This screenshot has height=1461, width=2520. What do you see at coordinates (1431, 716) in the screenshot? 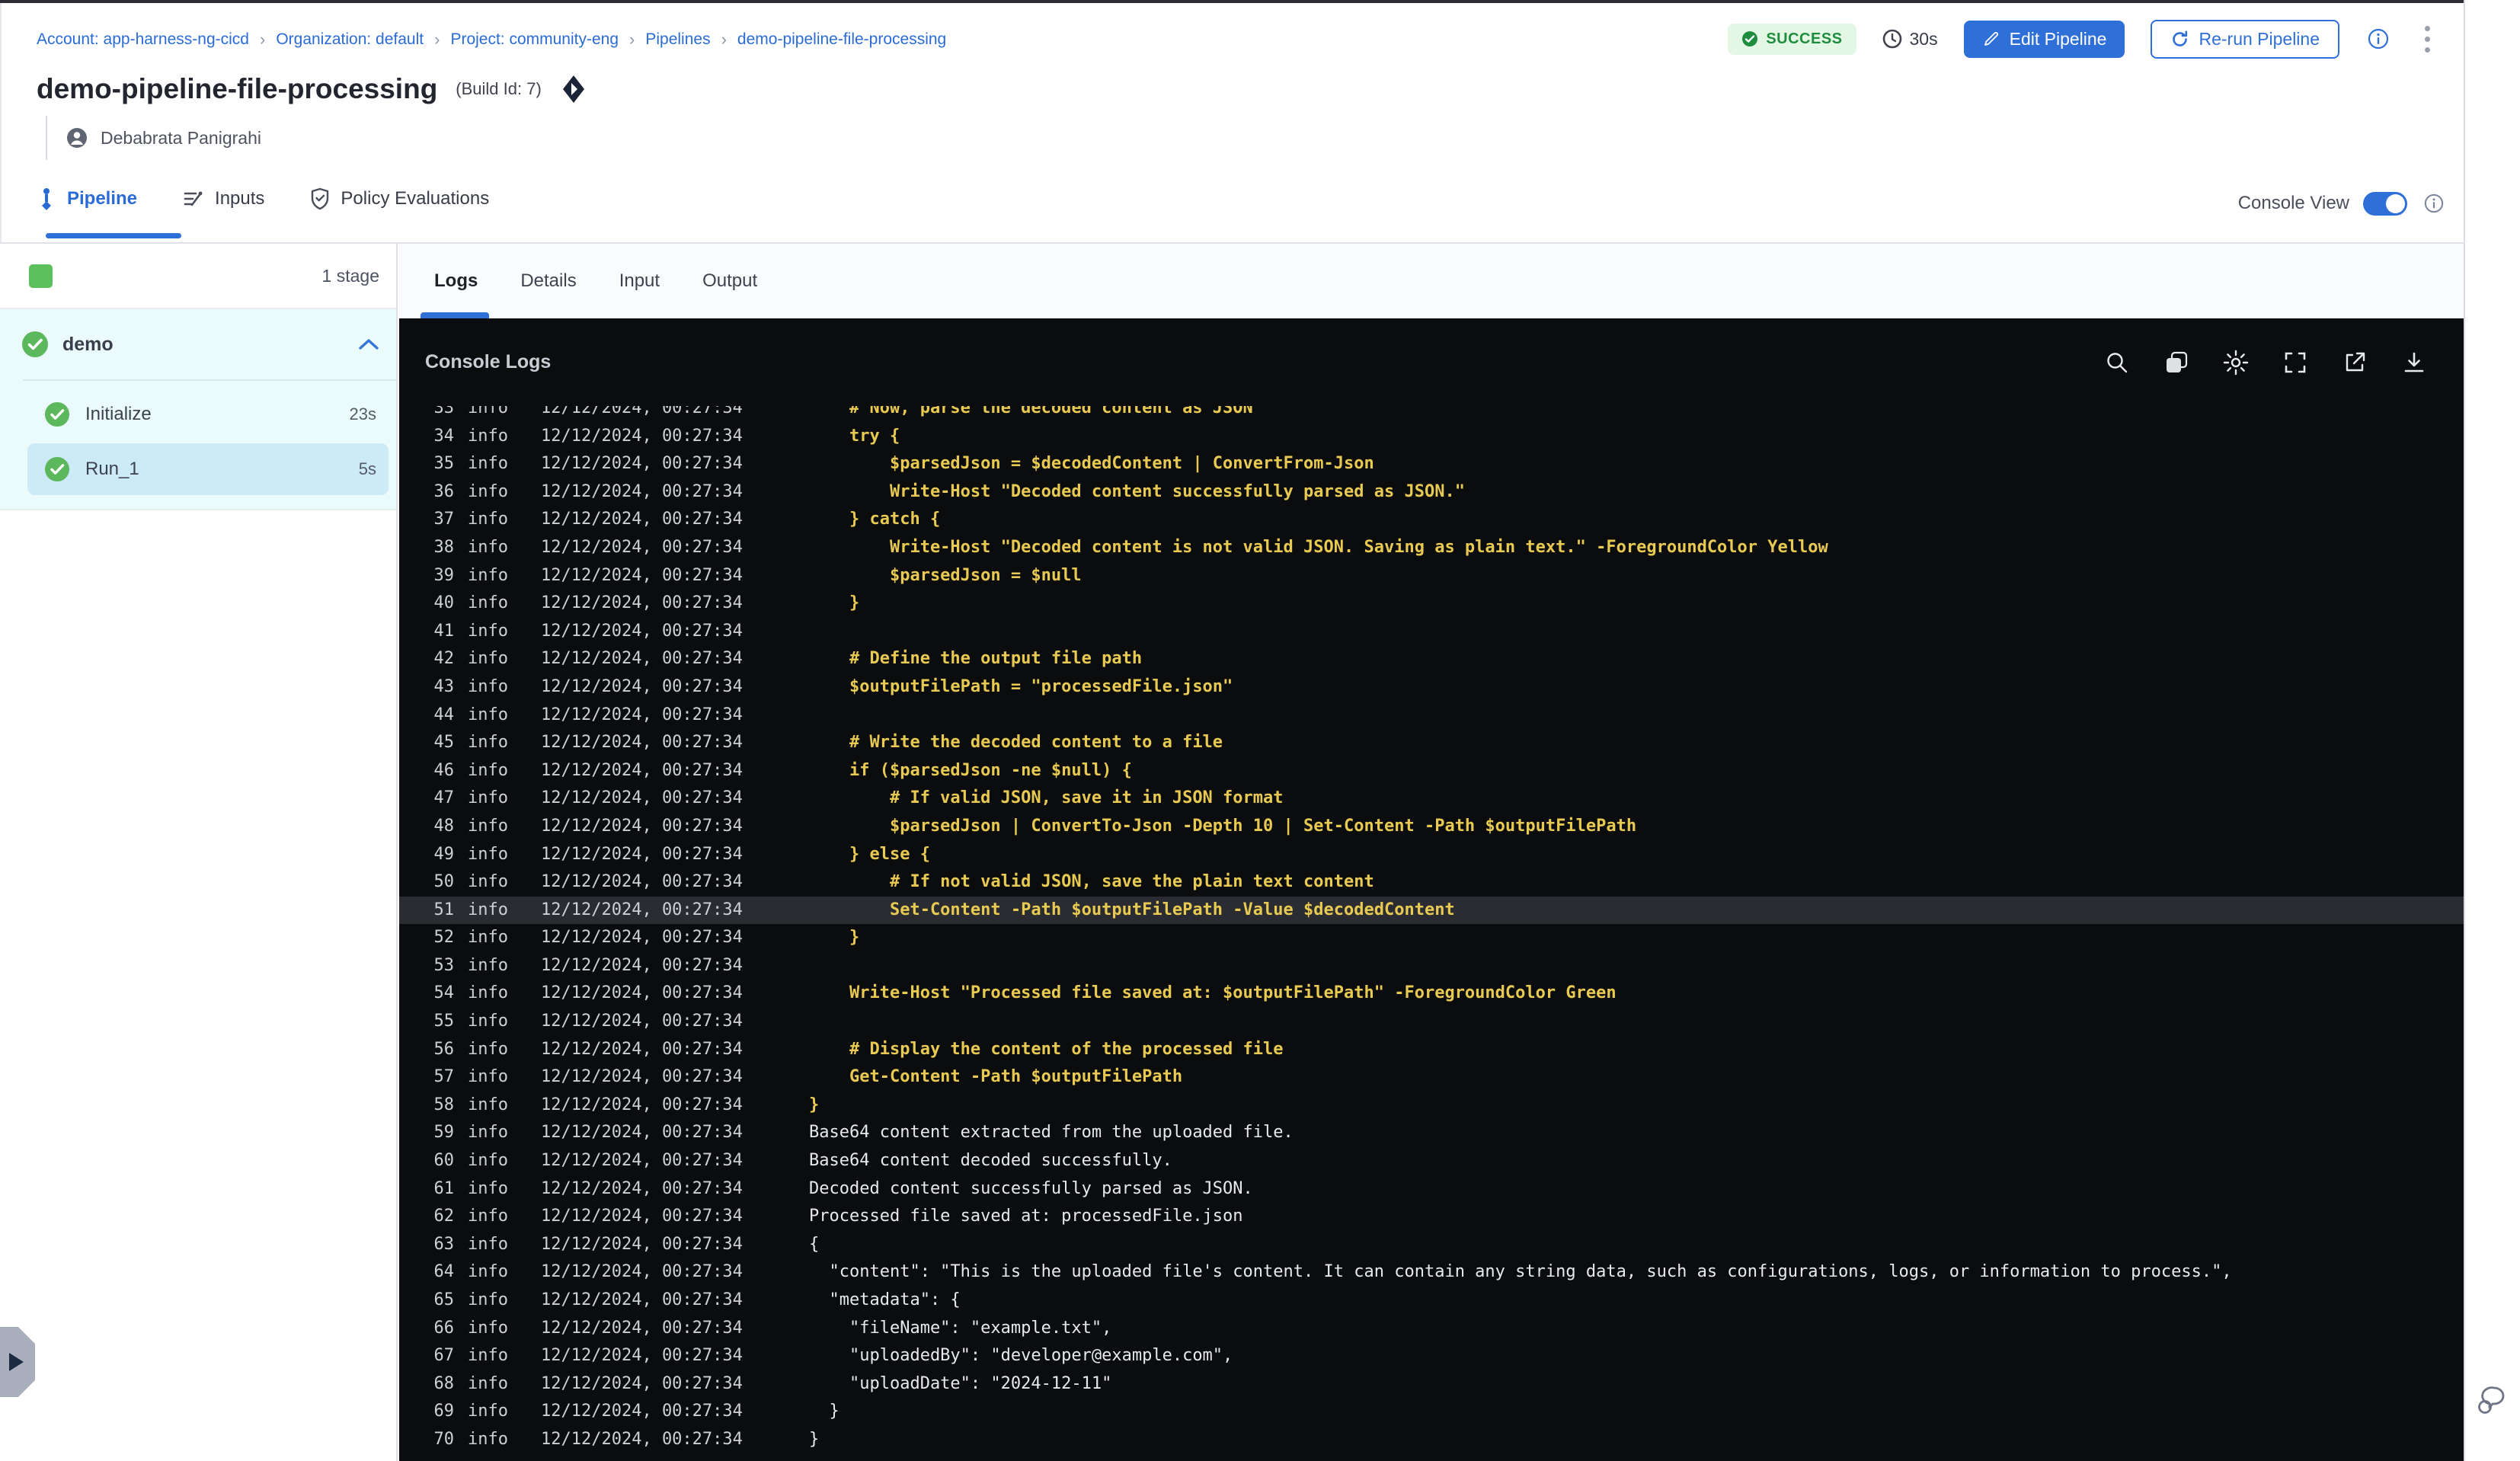
I see `log-row: 44 info 12/12/2024, 00:27:34` at bounding box center [1431, 716].